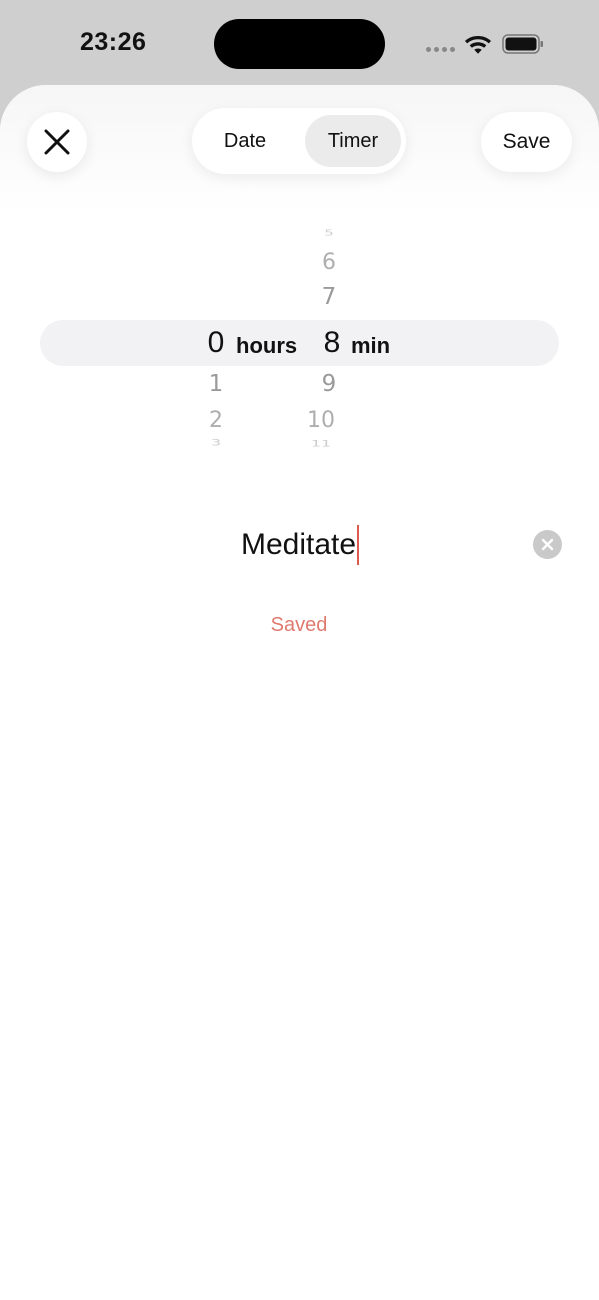  What do you see at coordinates (440, 49) in the screenshot?
I see `signal-dots-icon` at bounding box center [440, 49].